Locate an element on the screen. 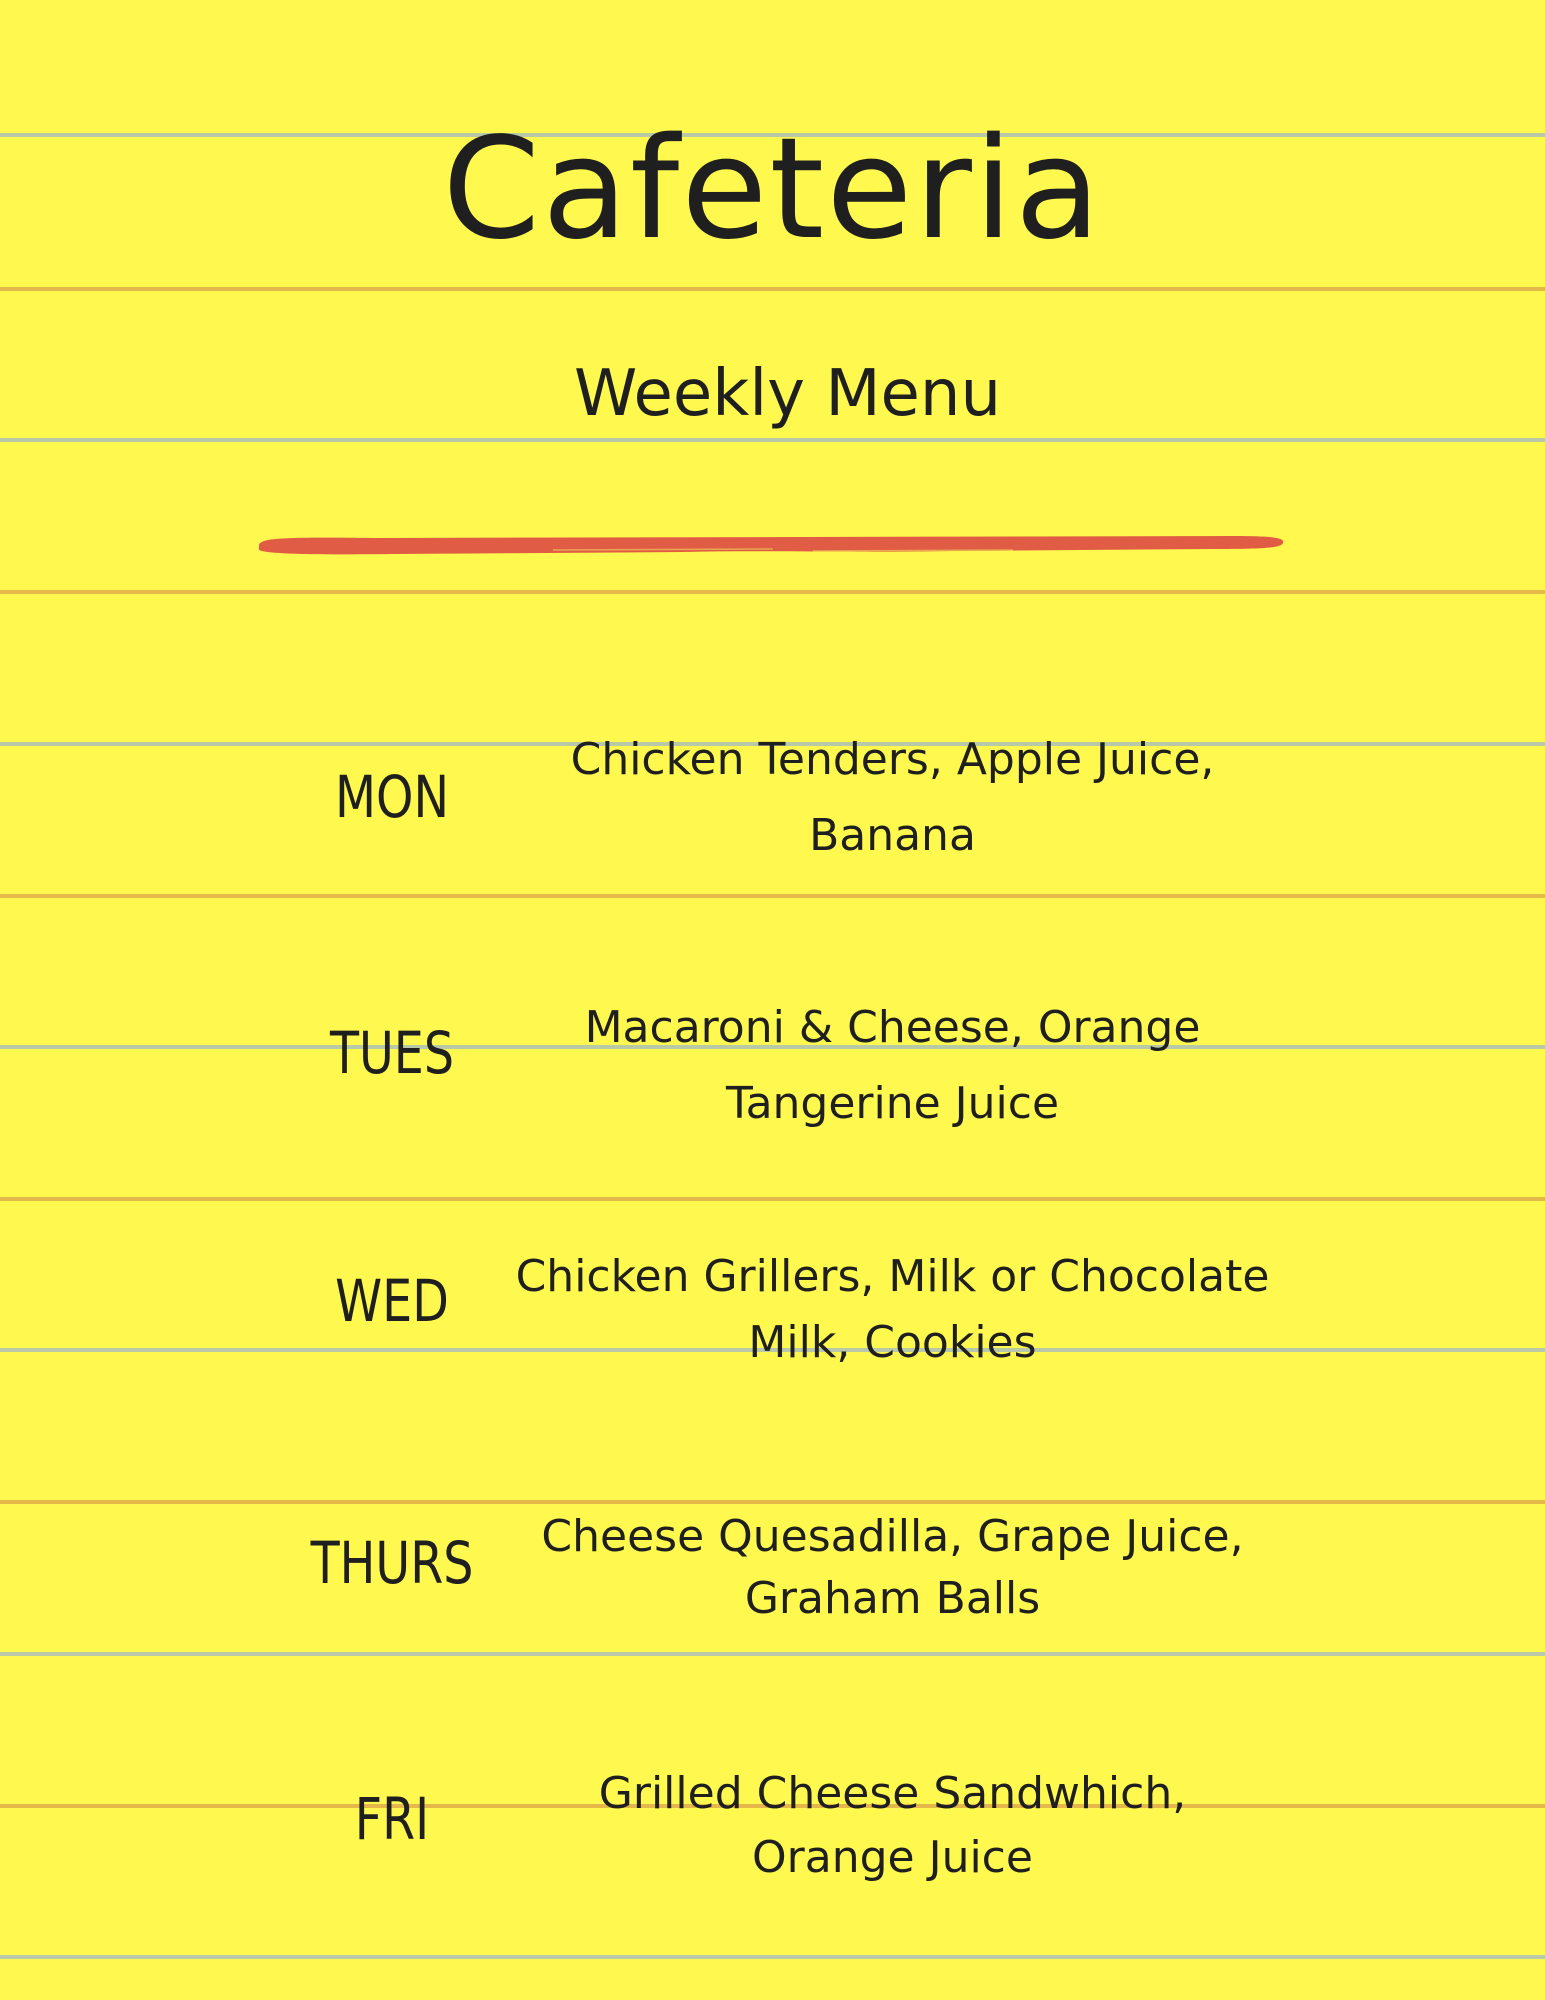 The height and width of the screenshot is (2000, 1545). day-label-tues: TUES is located at coordinates (392, 1053).